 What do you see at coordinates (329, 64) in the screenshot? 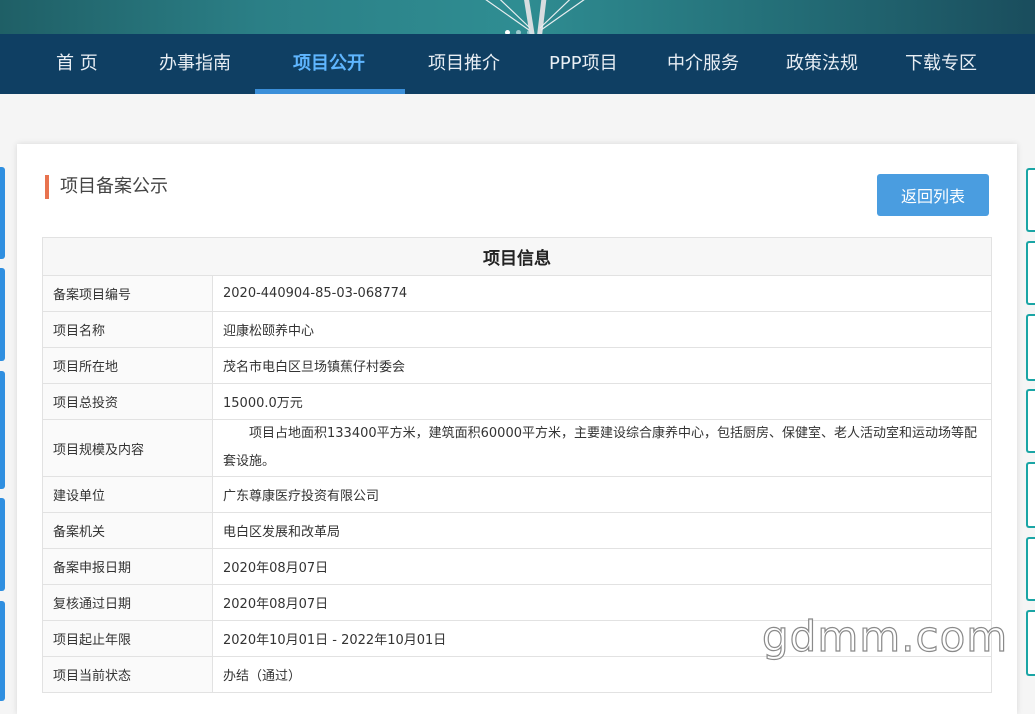
I see `nav-project-public: 项目公开` at bounding box center [329, 64].